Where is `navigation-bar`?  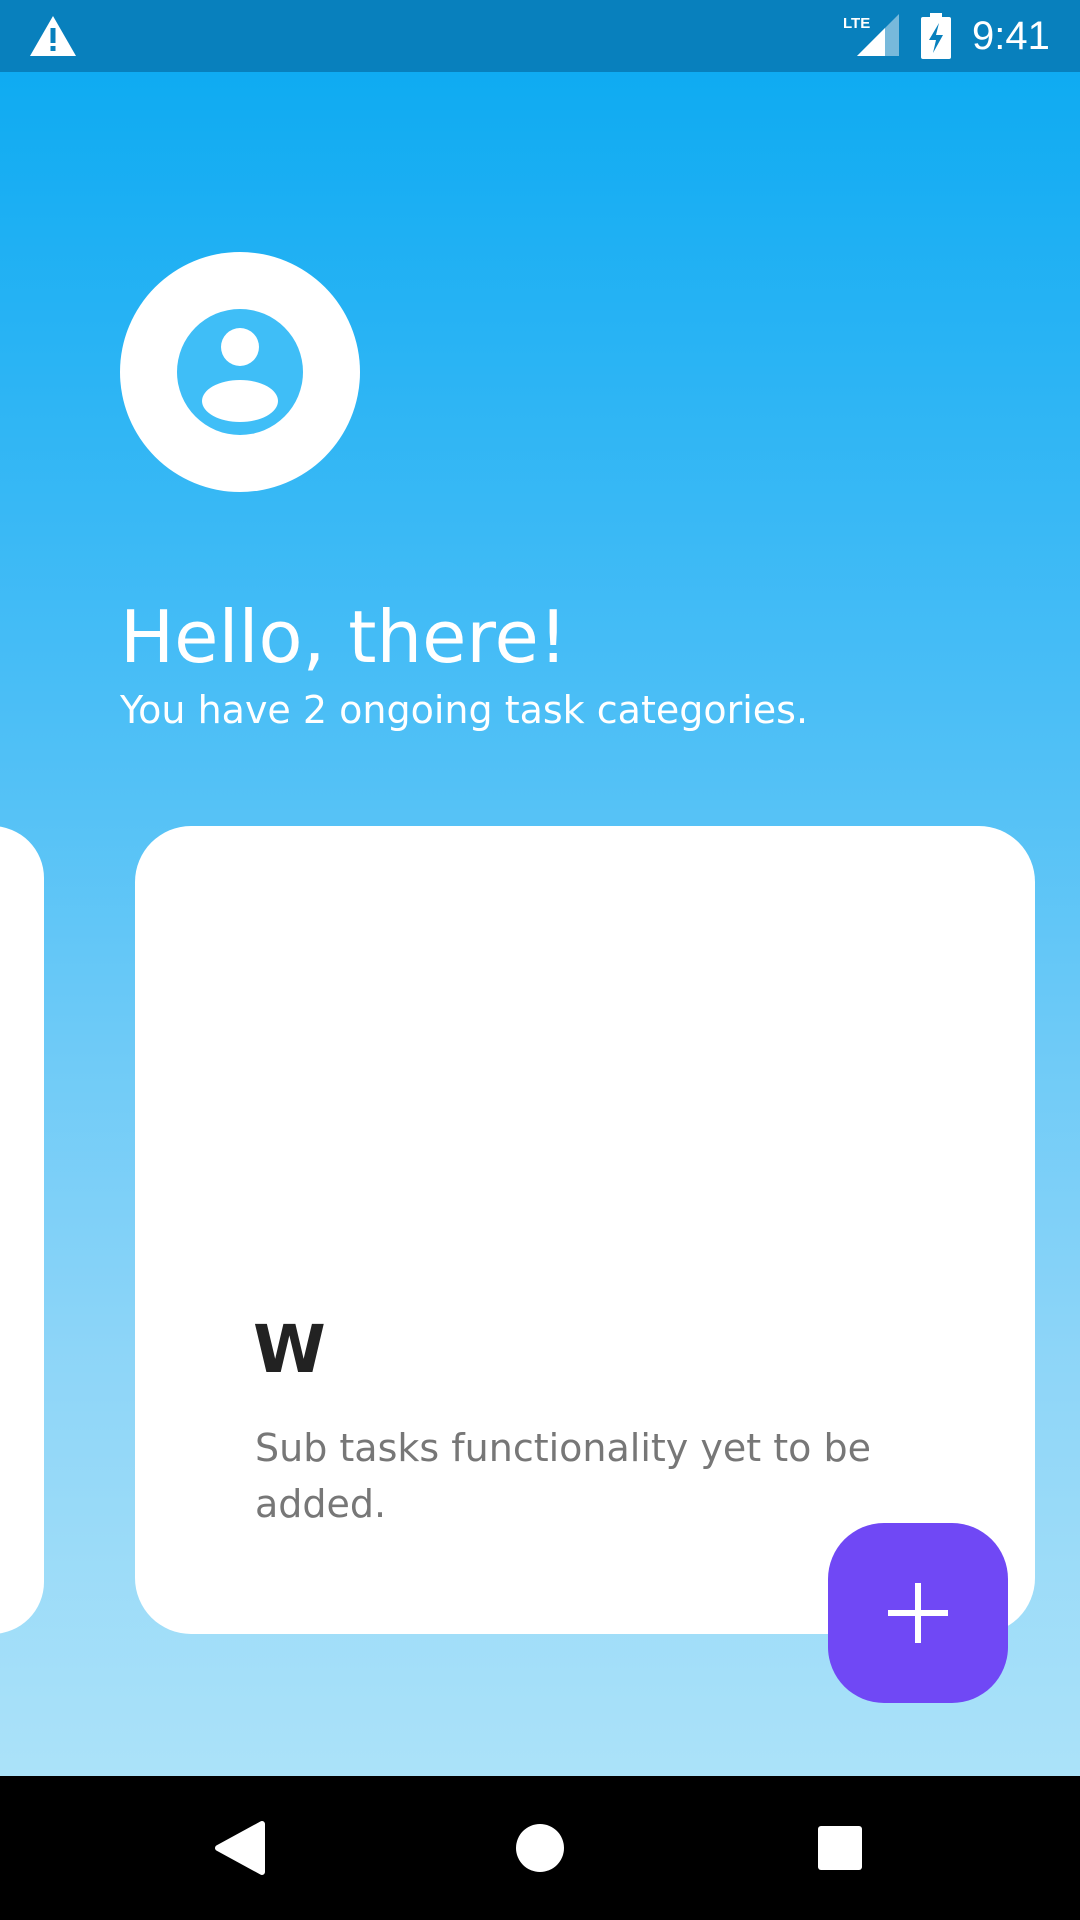 navigation-bar is located at coordinates (540, 1848).